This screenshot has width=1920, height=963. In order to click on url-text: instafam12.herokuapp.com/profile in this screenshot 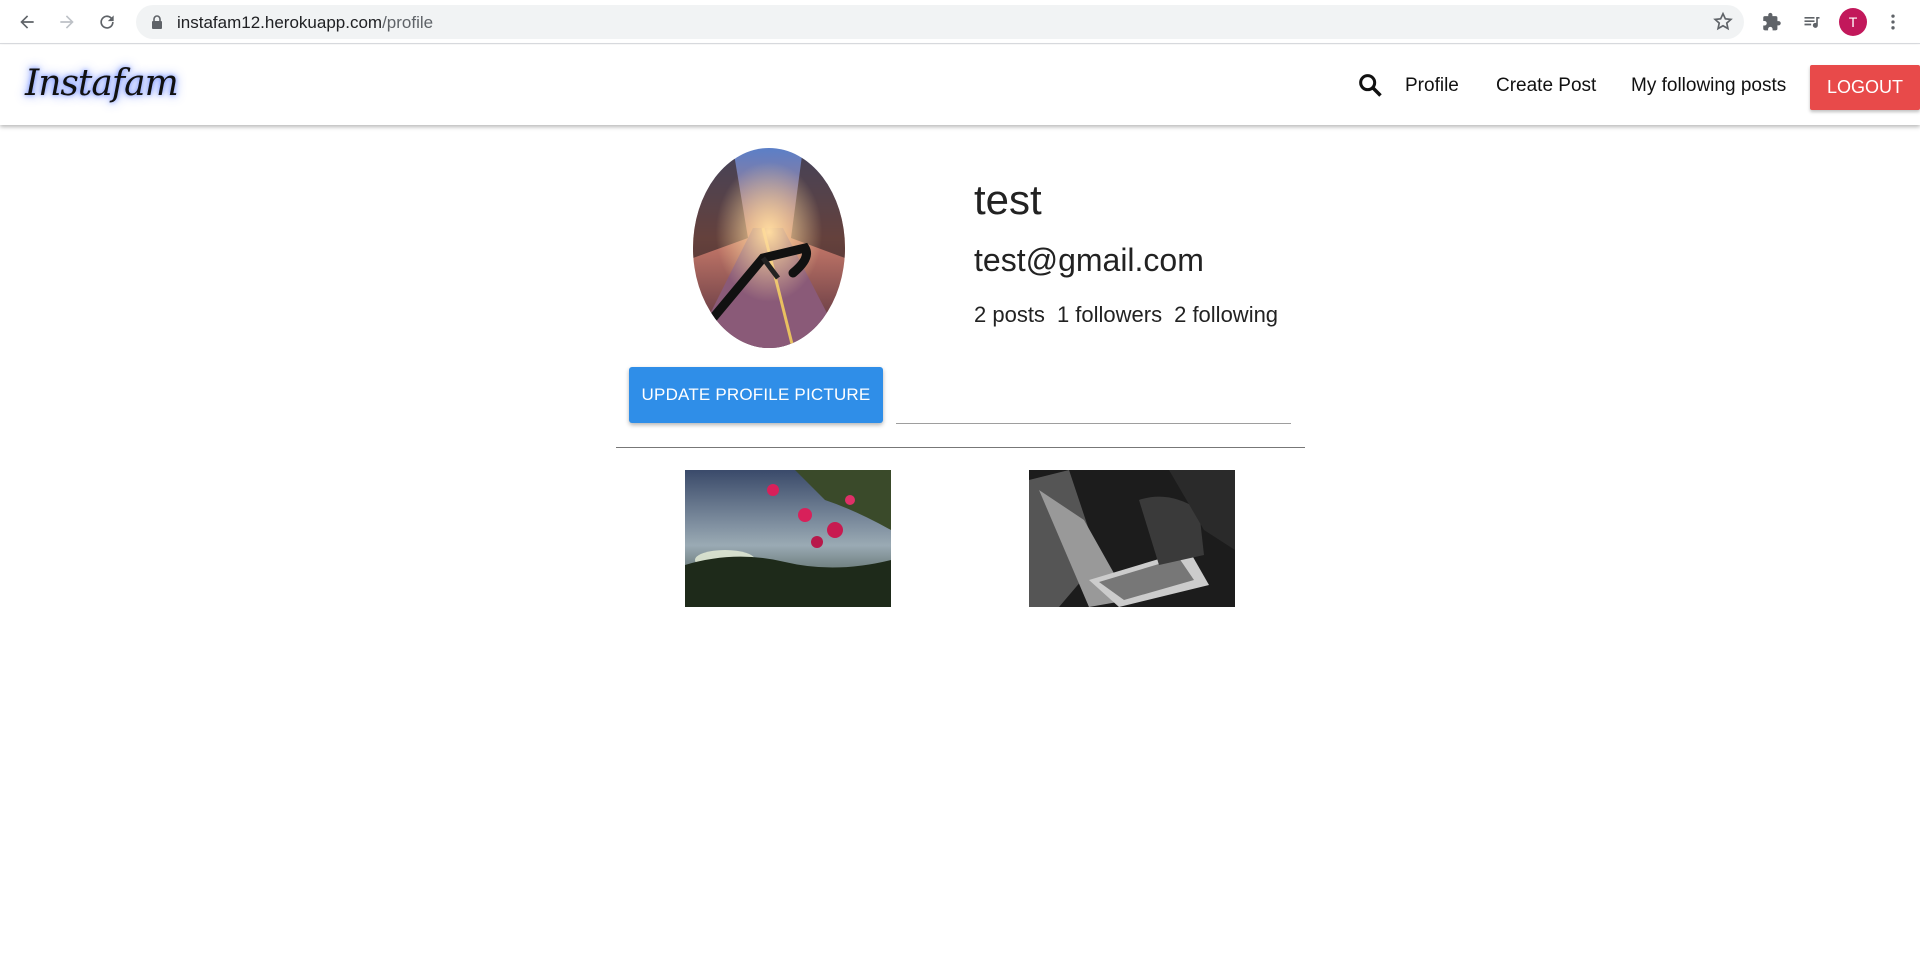, I will do `click(305, 23)`.